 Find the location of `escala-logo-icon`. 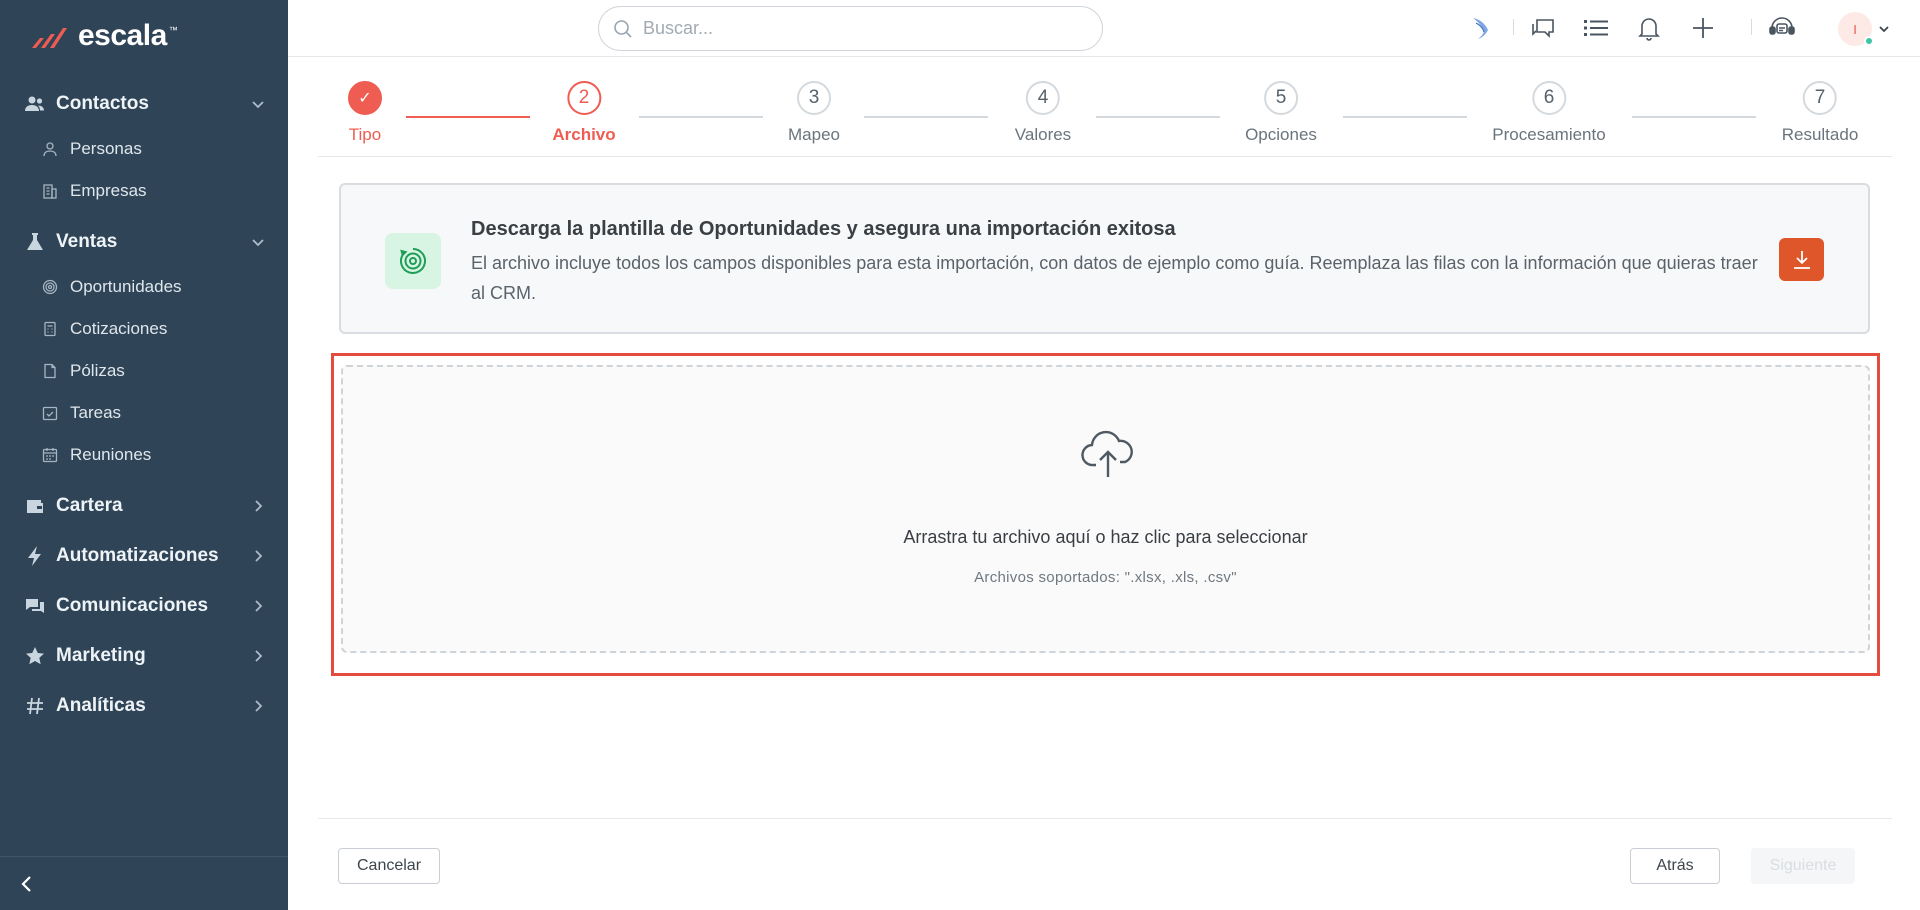

escala-logo-icon is located at coordinates (49, 38).